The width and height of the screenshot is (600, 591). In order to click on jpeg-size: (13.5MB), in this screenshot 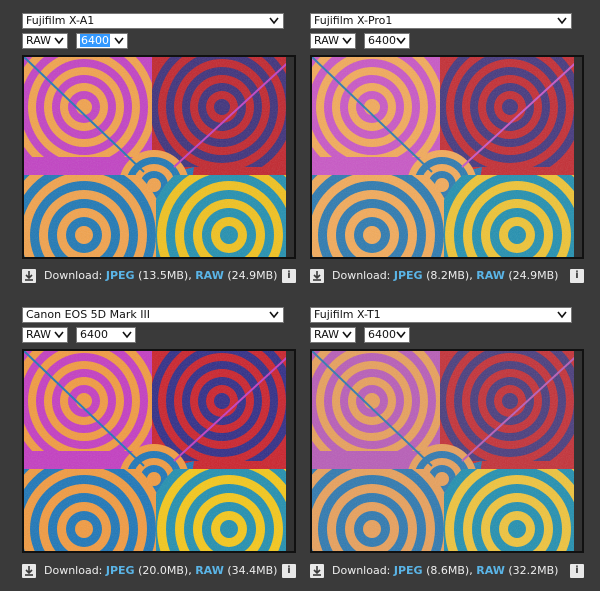, I will do `click(165, 275)`.